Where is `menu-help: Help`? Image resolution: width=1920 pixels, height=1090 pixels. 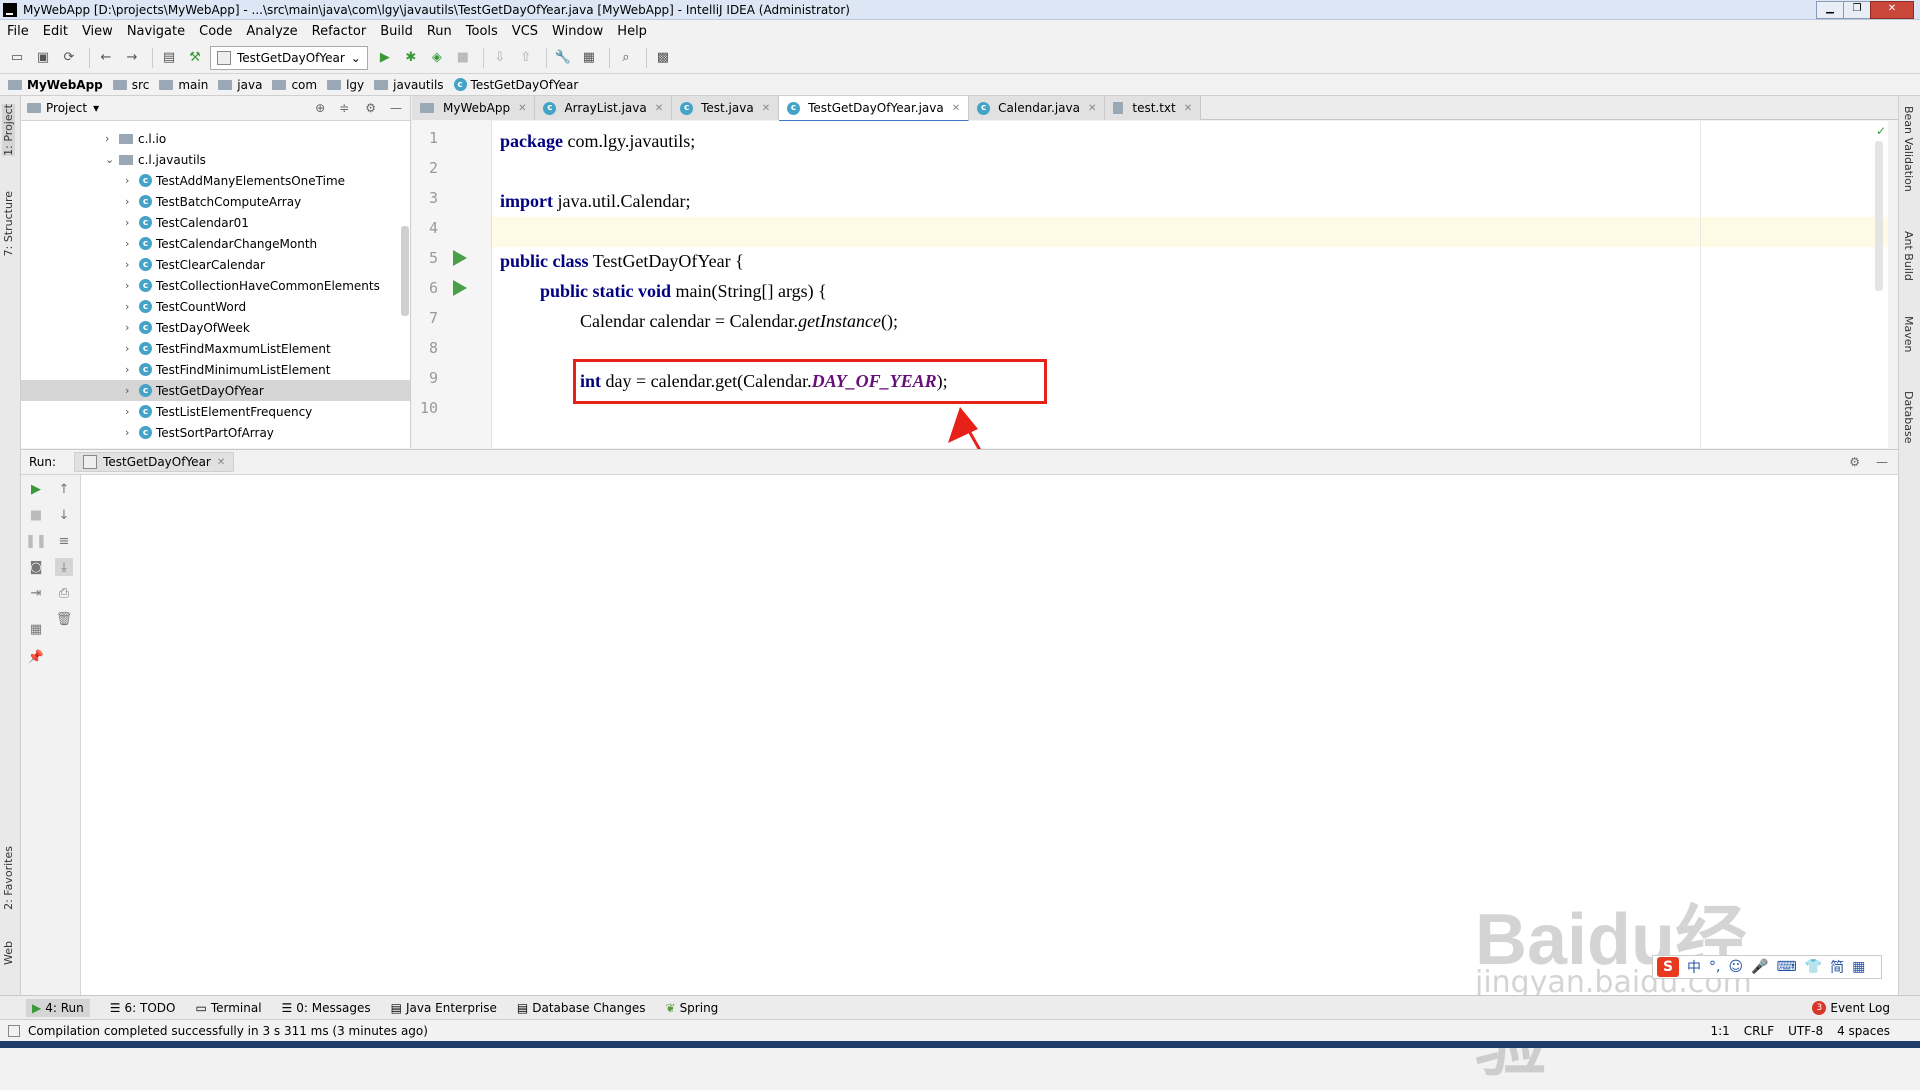 menu-help: Help is located at coordinates (632, 31).